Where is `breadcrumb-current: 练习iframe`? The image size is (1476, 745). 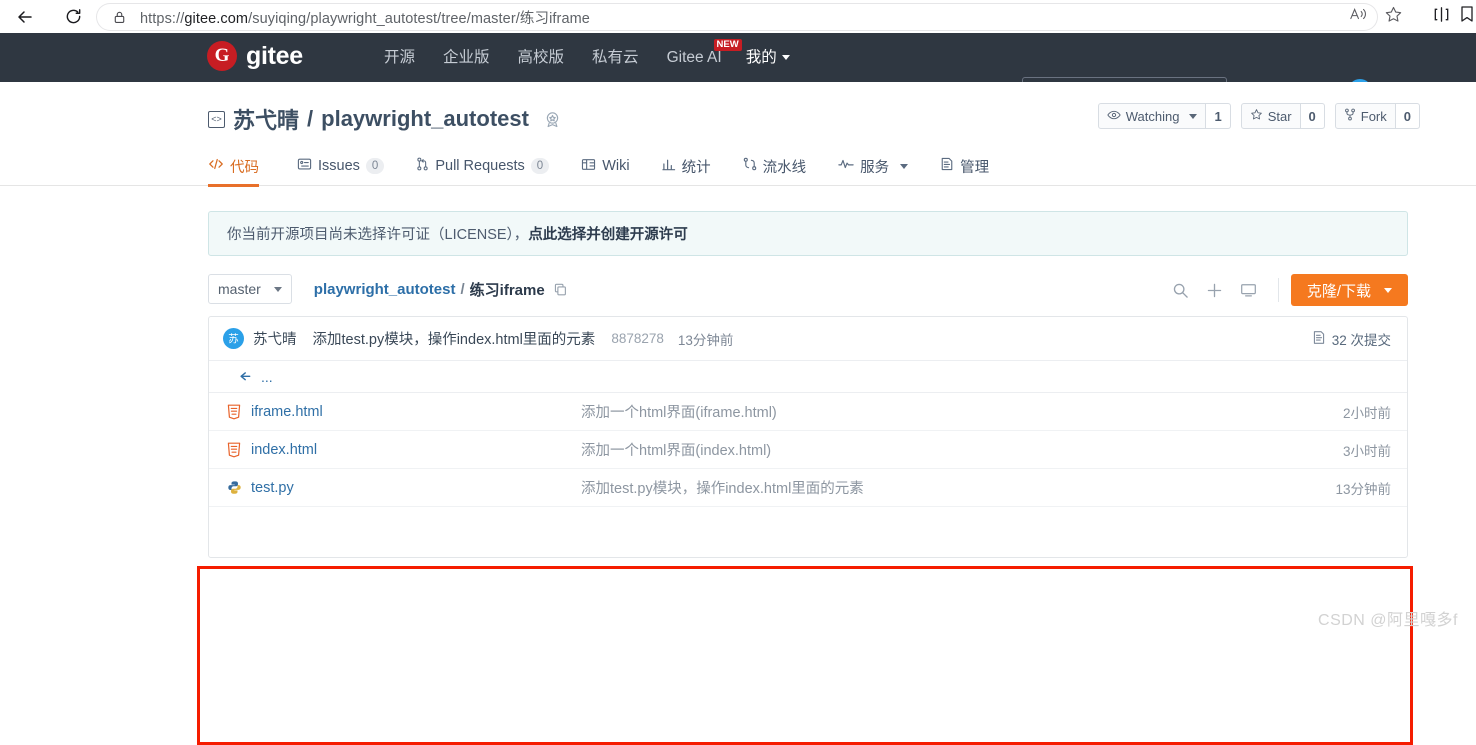
breadcrumb-current: 练习iframe is located at coordinates (507, 290).